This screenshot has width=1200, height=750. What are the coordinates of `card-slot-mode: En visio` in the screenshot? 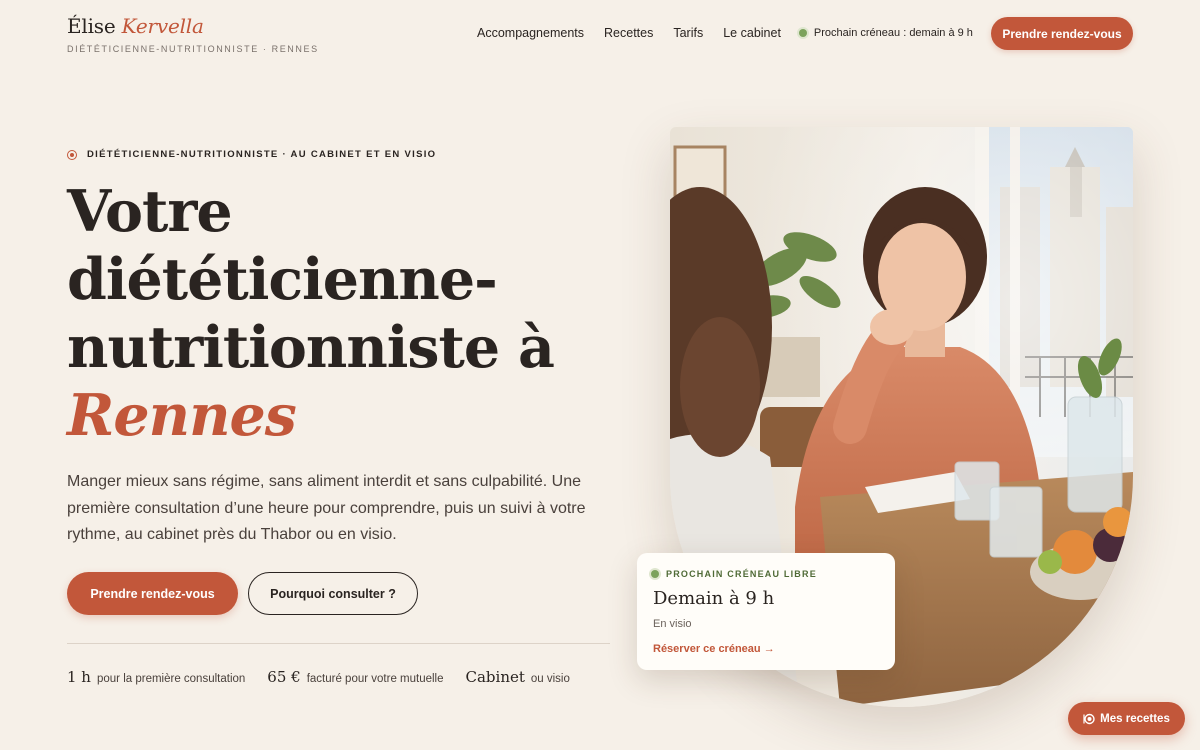 It's located at (672, 624).